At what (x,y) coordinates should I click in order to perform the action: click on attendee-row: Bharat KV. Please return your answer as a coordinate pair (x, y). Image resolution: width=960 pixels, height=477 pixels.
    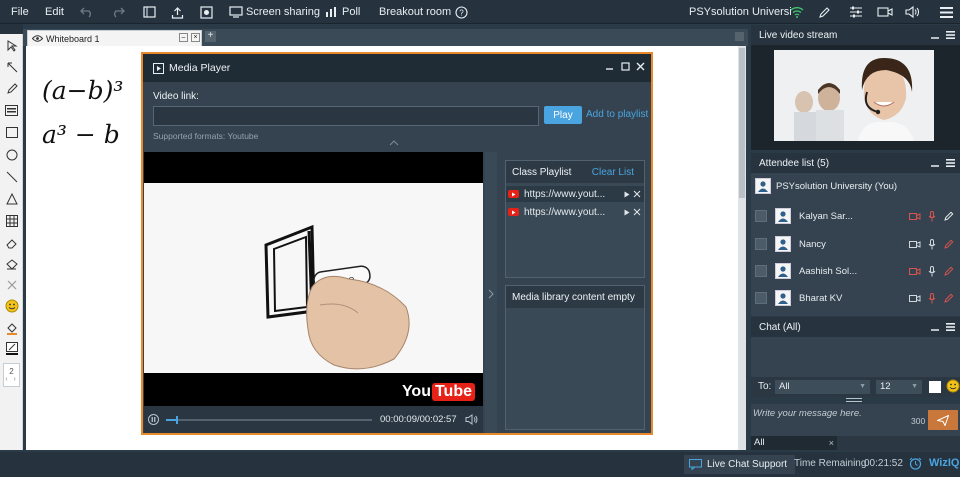
    Looking at the image, I should click on (855, 298).